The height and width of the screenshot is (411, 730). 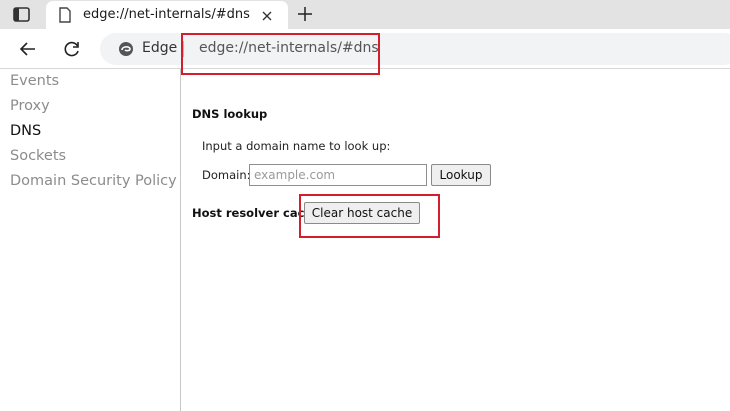 I want to click on close-icon, so click(x=267, y=15).